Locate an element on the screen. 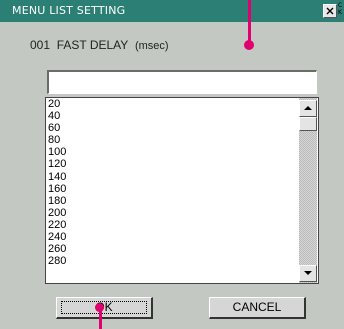 Image resolution: width=344 pixels, height=329 pixels. setting-name: FAST DELAY is located at coordinates (92, 45).